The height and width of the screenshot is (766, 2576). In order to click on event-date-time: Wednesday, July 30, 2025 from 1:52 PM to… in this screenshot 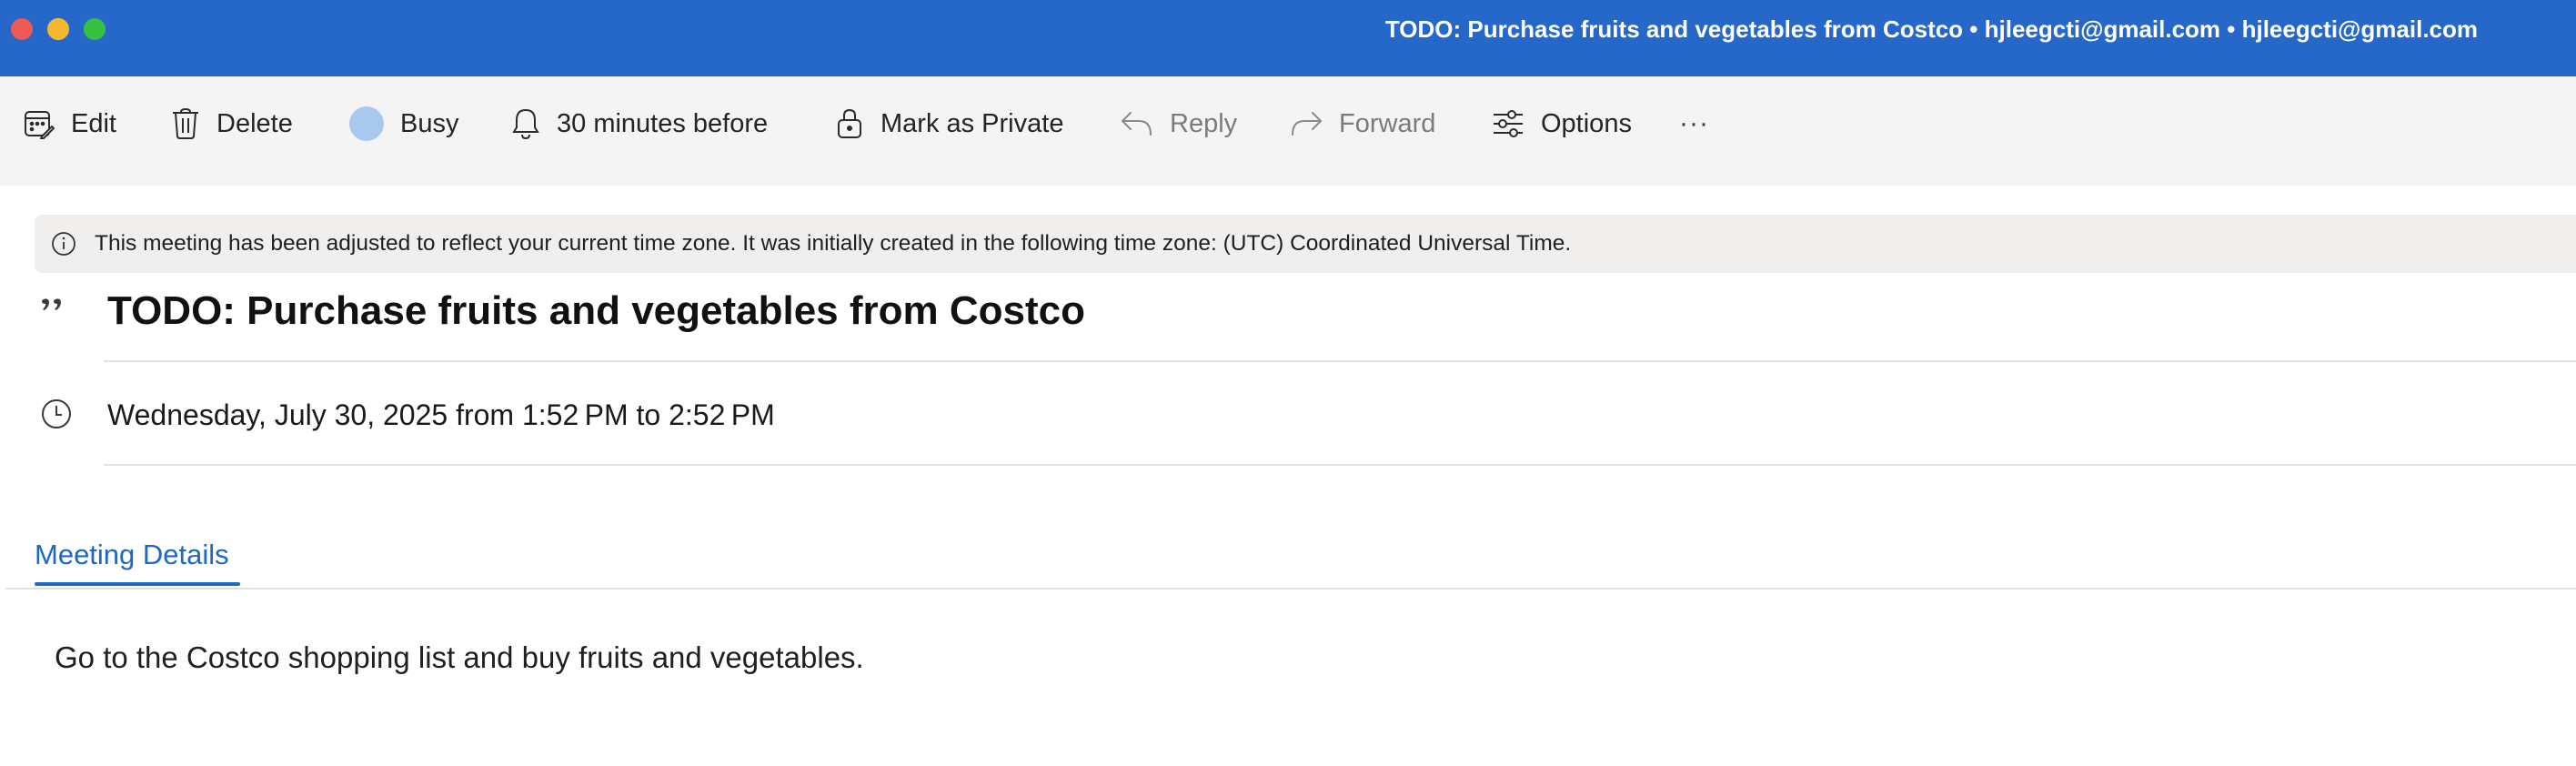, I will do `click(441, 414)`.